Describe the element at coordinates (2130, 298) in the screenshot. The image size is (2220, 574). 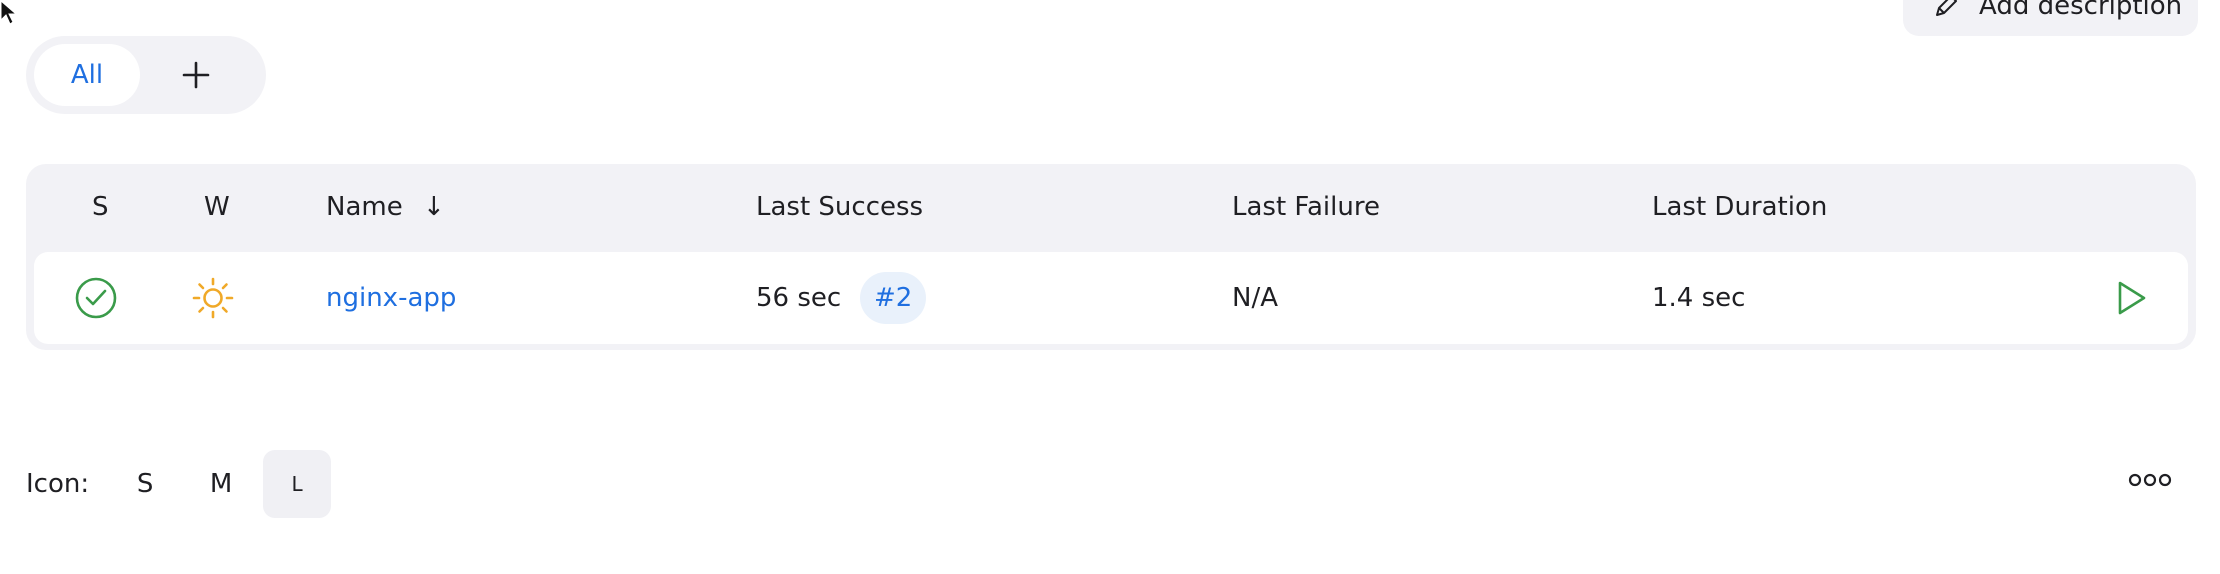
I see `play-icon` at that location.